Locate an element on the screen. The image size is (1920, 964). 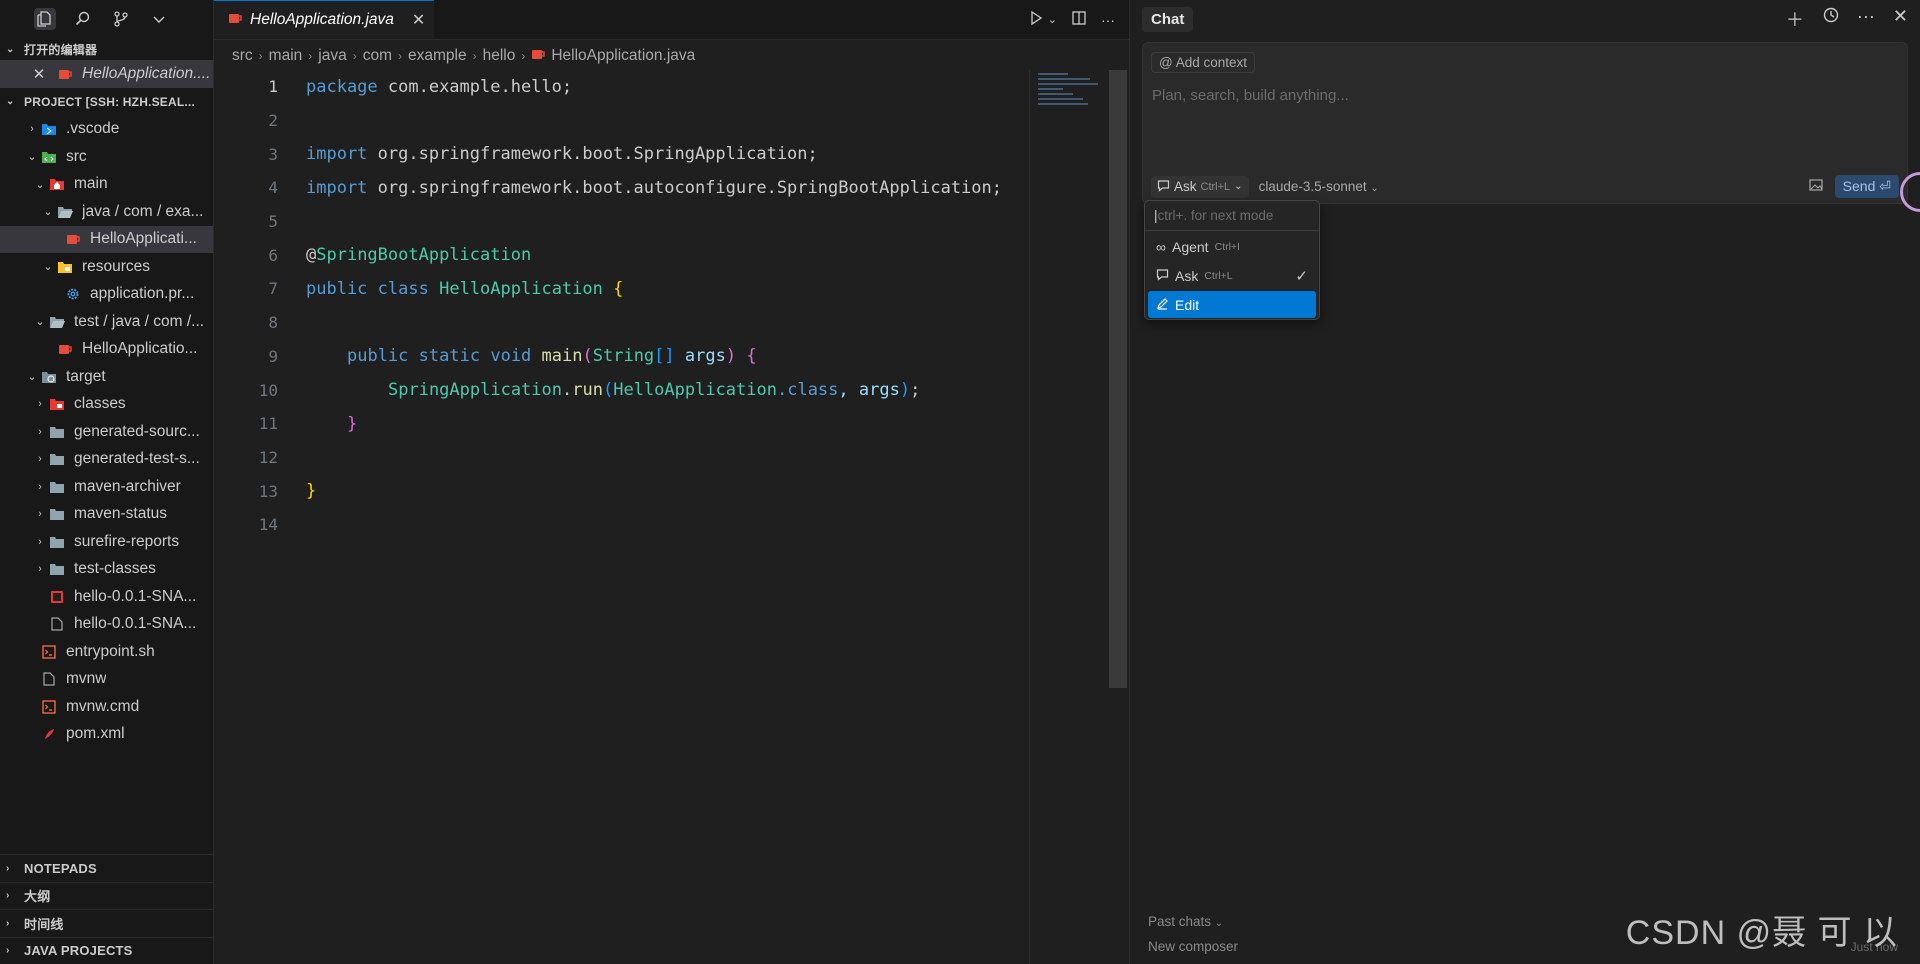
code-line: 14 is located at coordinates (621, 525).